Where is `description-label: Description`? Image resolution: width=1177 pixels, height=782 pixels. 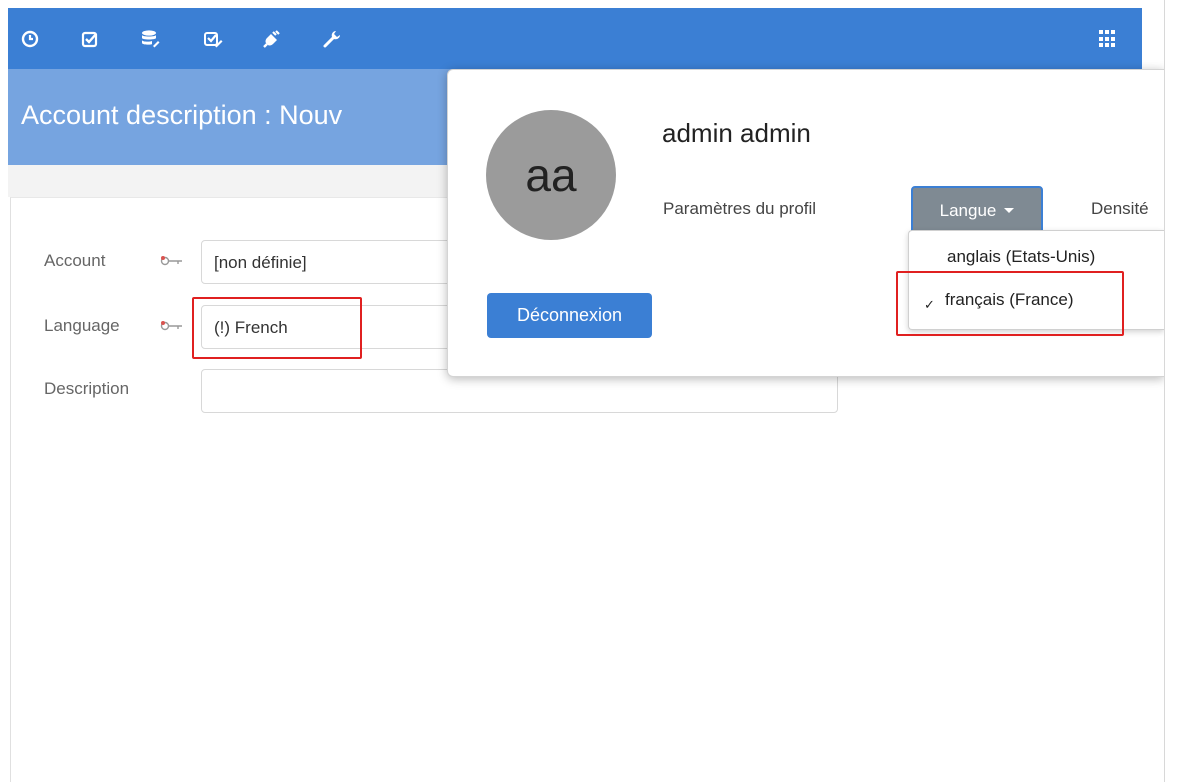 description-label: Description is located at coordinates (87, 388).